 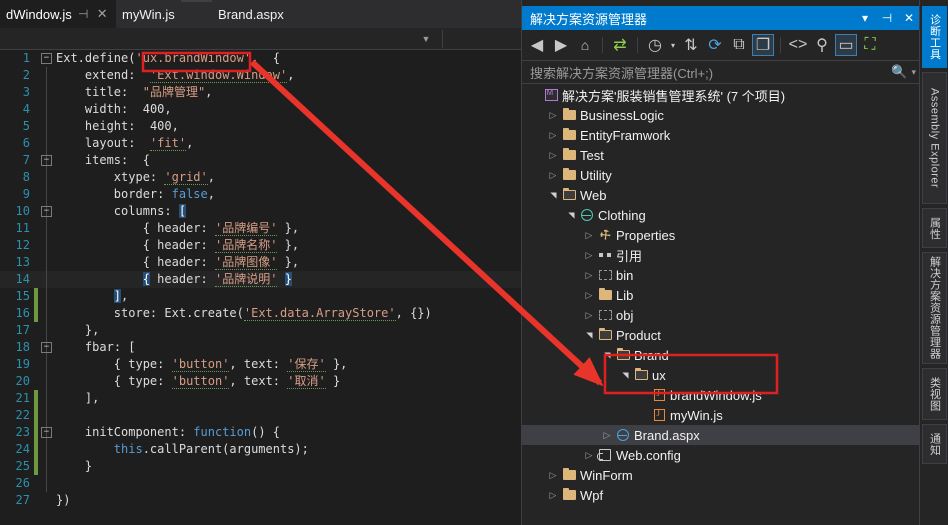 I want to click on editor-tab-mywin: myWin.js, so click(x=148, y=14).